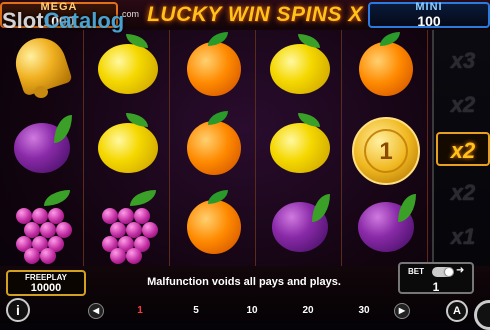 The height and width of the screenshot is (330, 490). I want to click on multiplier-item: x1, so click(463, 236).